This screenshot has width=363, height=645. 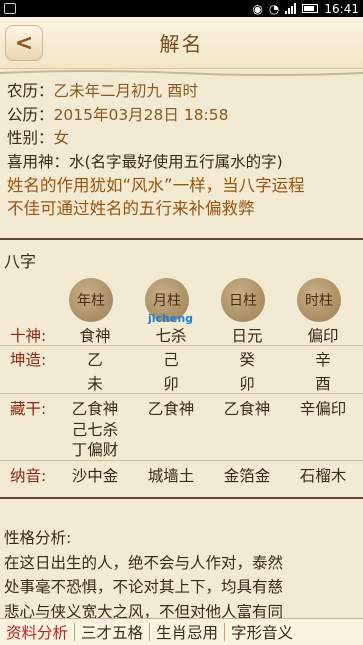 What do you see at coordinates (30, 114) in the screenshot?
I see `solar-label: 公历：` at bounding box center [30, 114].